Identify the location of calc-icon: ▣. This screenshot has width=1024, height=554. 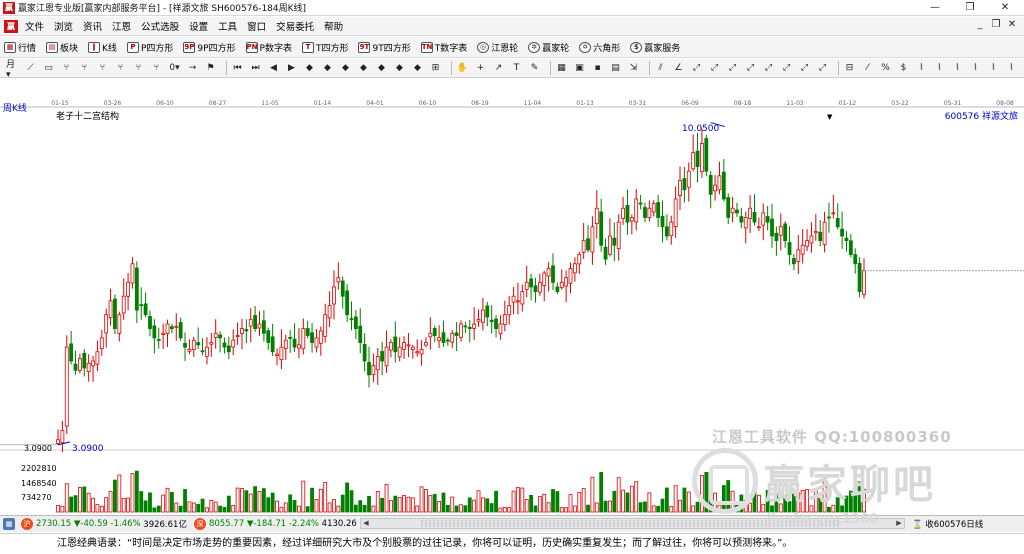
(579, 68).